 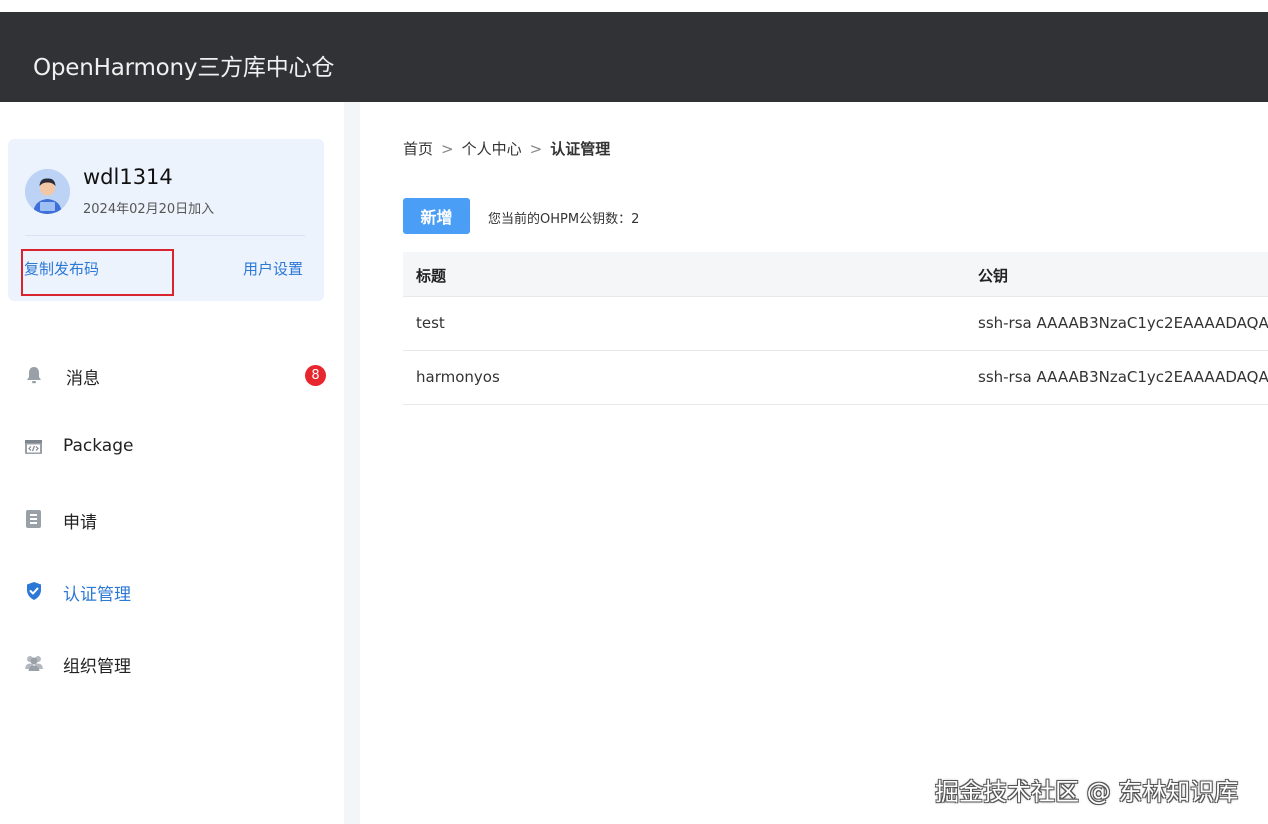 What do you see at coordinates (34, 663) in the screenshot?
I see `team-icon` at bounding box center [34, 663].